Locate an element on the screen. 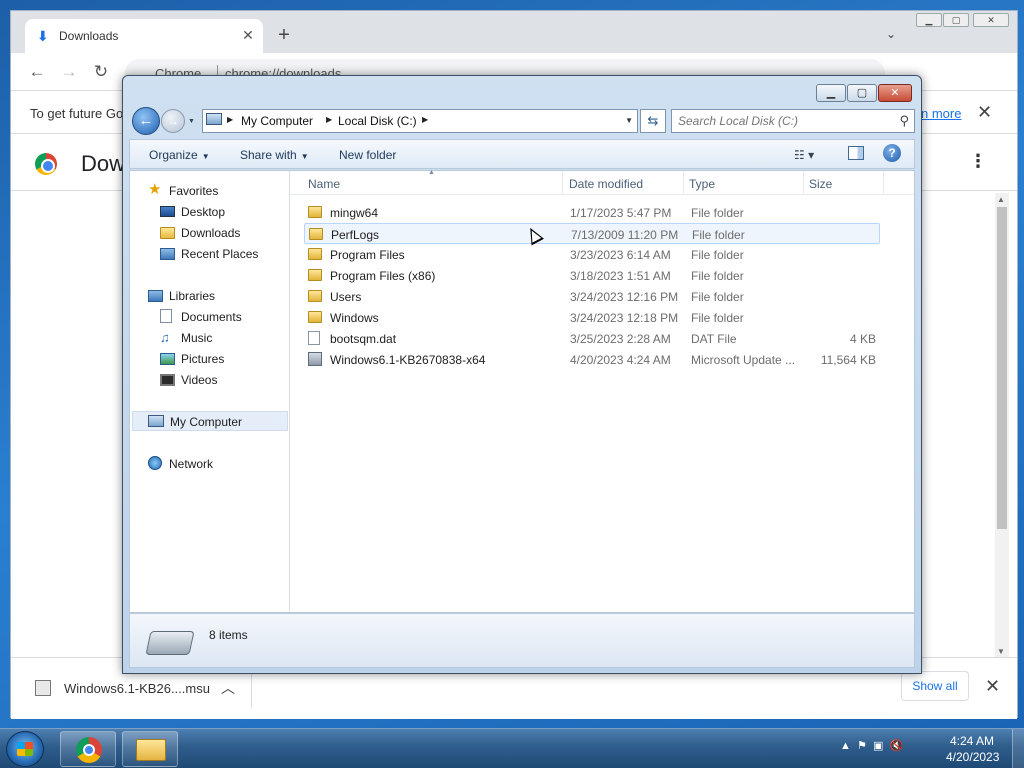 The height and width of the screenshot is (768, 1024). nav-network: Network is located at coordinates (213, 464).